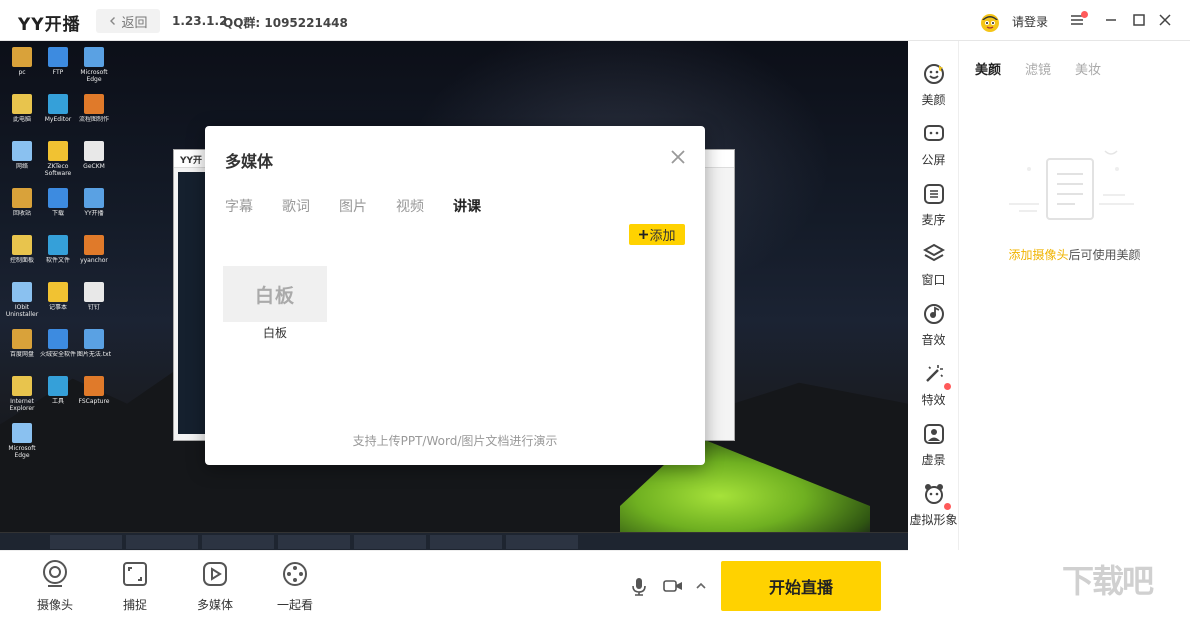 The height and width of the screenshot is (620, 1190). I want to click on watch-together-button: 一起看, so click(295, 586).